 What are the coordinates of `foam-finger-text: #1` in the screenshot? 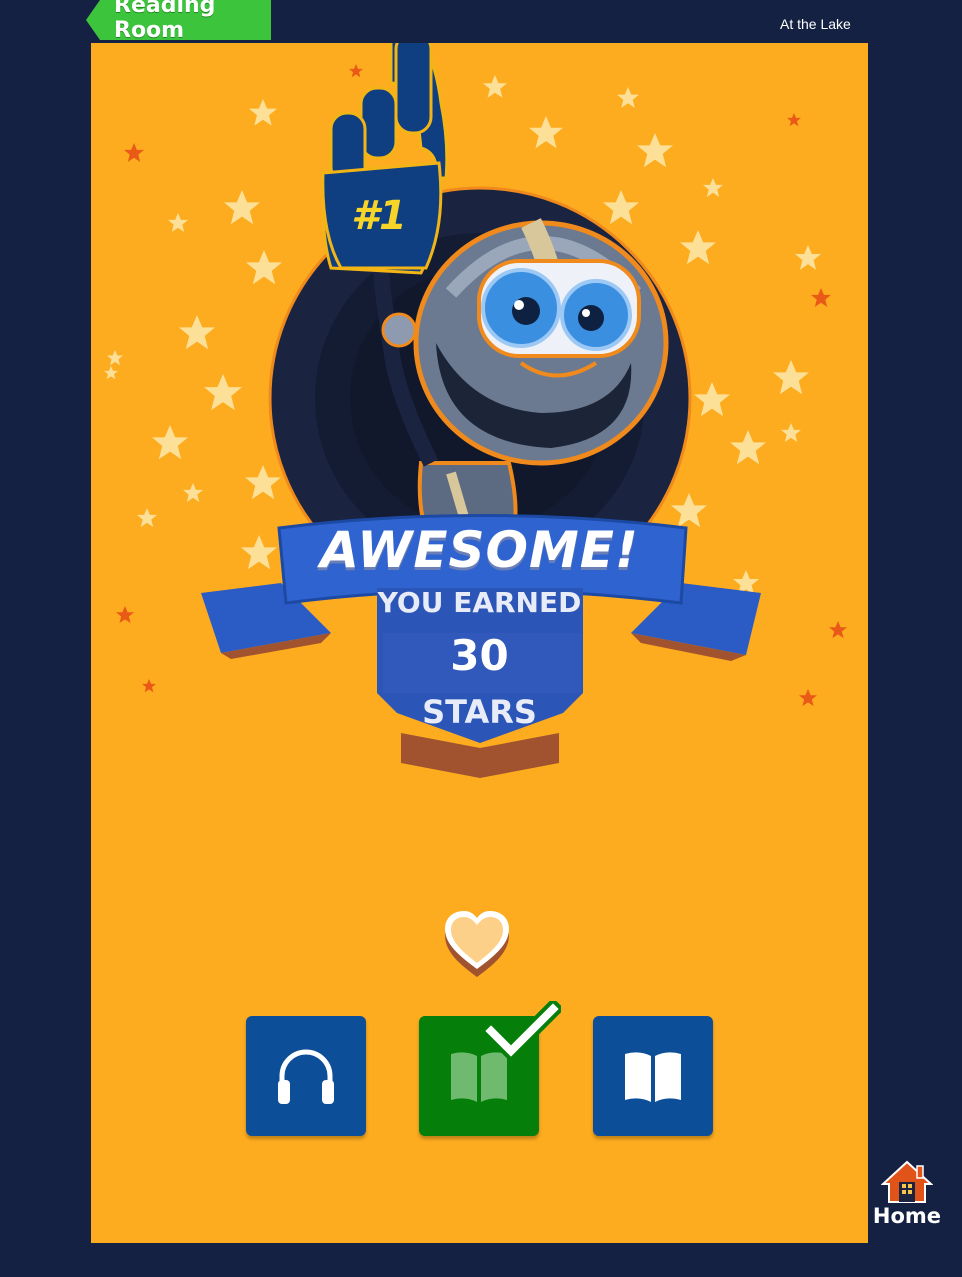 It's located at (379, 216).